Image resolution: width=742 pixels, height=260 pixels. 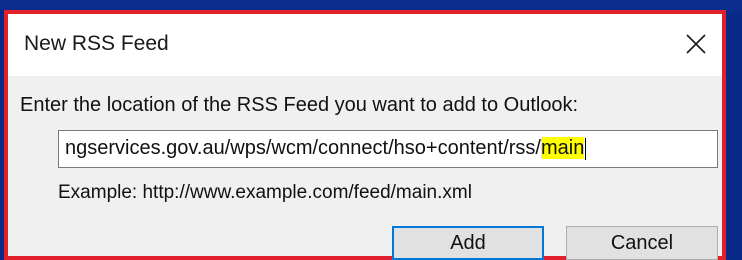 I want to click on text-caret, so click(x=586, y=148).